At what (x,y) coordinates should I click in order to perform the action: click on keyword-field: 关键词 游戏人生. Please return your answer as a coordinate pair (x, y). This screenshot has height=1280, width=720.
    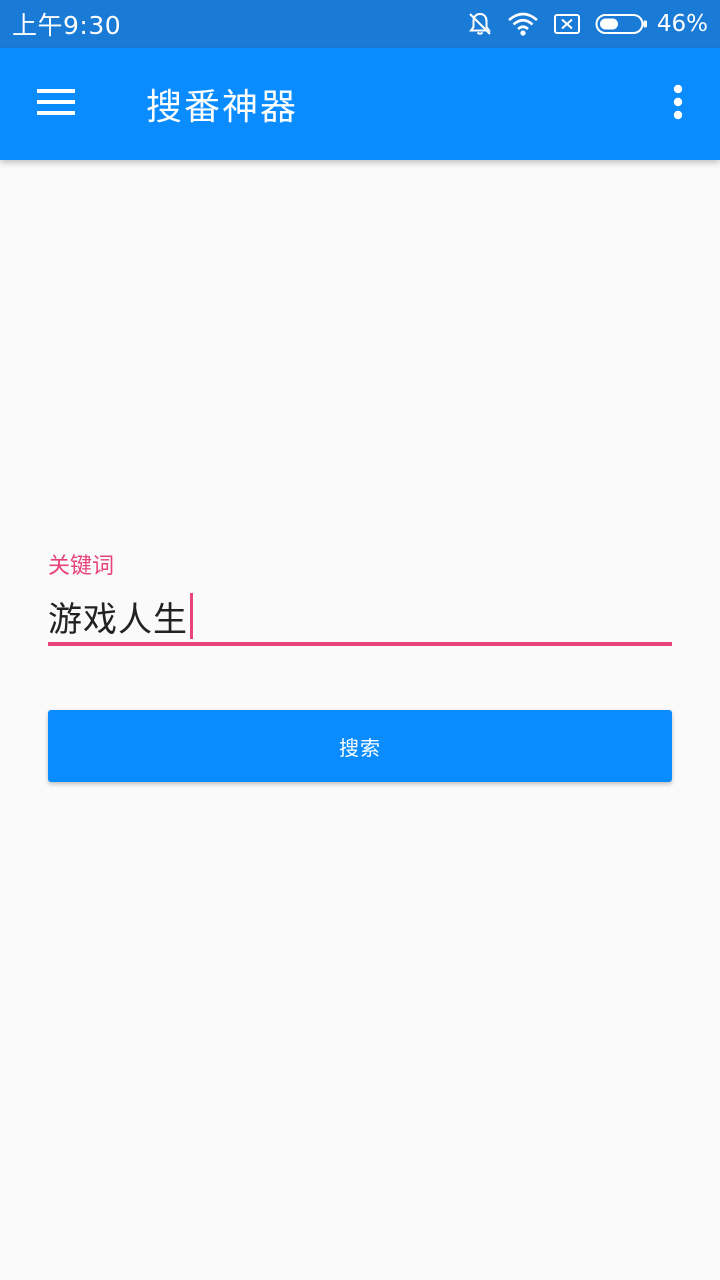
    Looking at the image, I should click on (360, 596).